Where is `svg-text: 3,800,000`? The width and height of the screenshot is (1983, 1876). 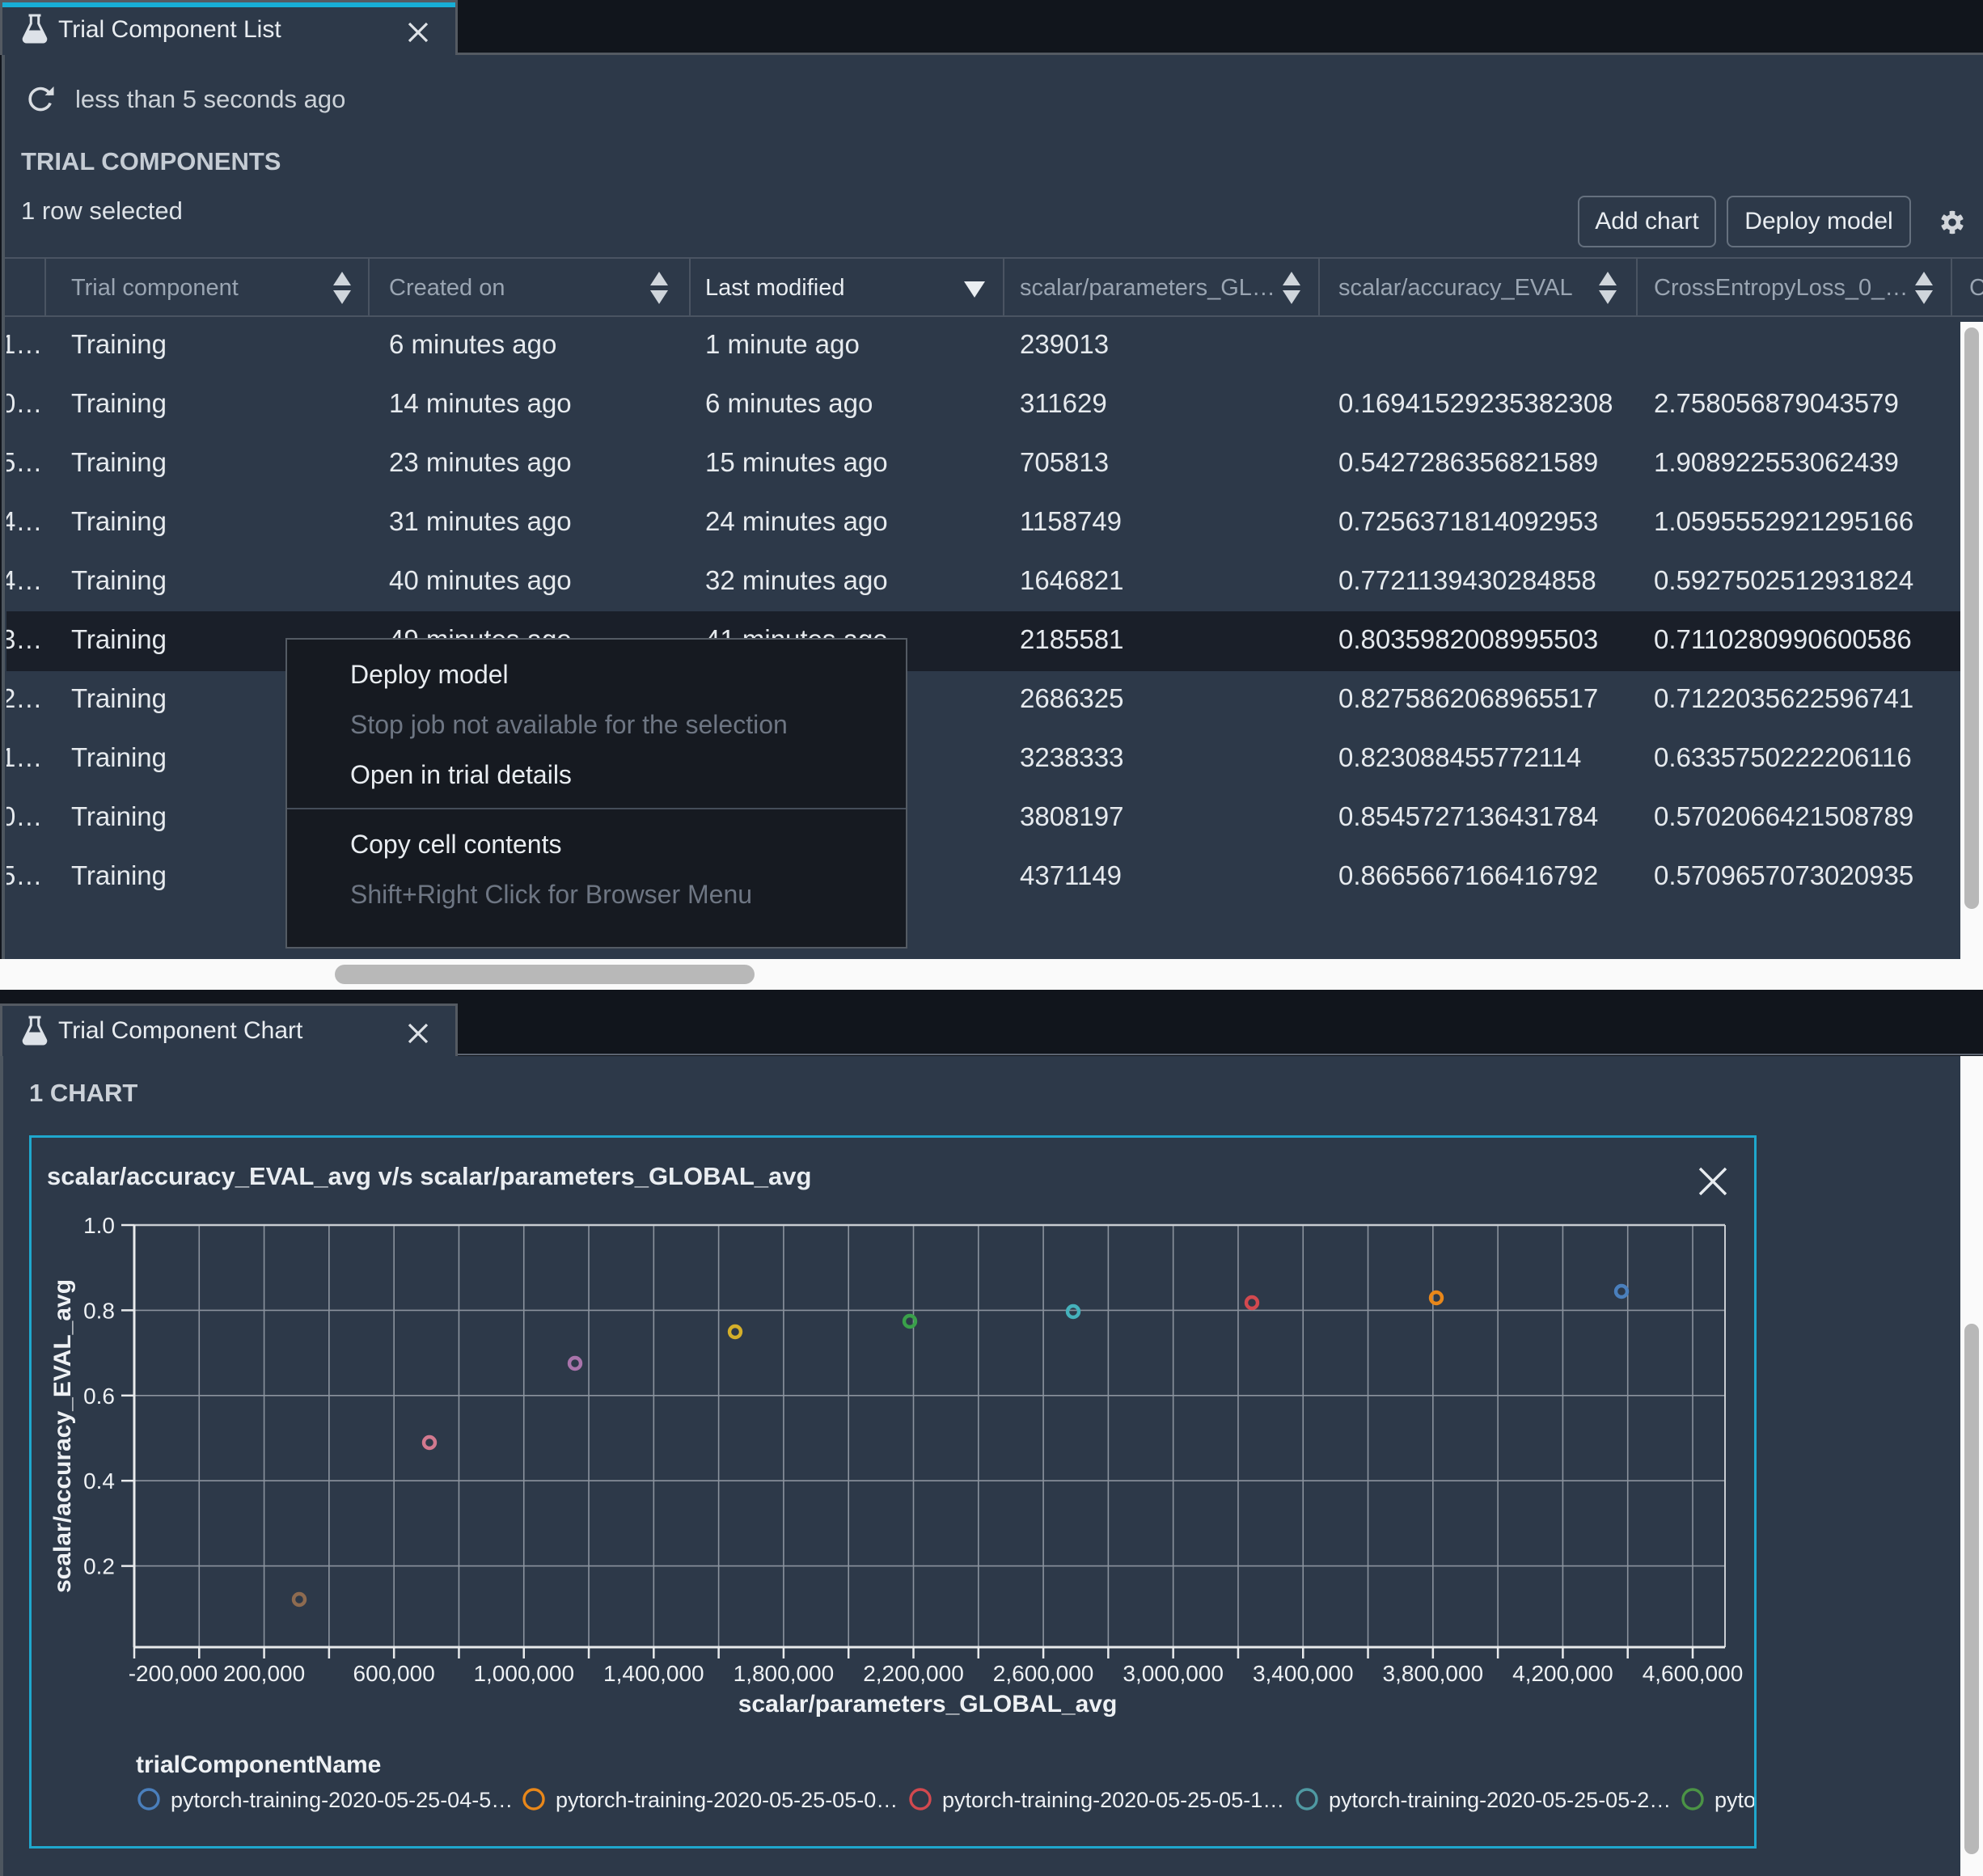
svg-text: 3,800,000 is located at coordinates (1433, 1673).